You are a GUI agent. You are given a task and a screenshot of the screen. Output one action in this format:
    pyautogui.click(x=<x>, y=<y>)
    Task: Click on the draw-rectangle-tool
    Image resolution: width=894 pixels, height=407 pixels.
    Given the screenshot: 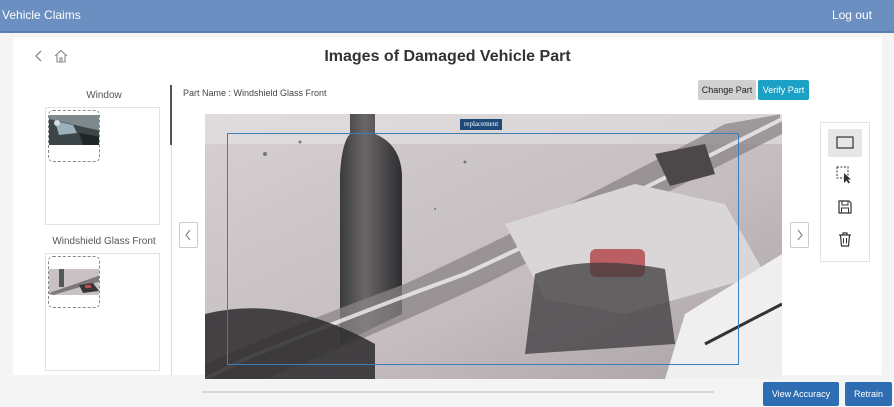 What is the action you would take?
    pyautogui.click(x=845, y=143)
    